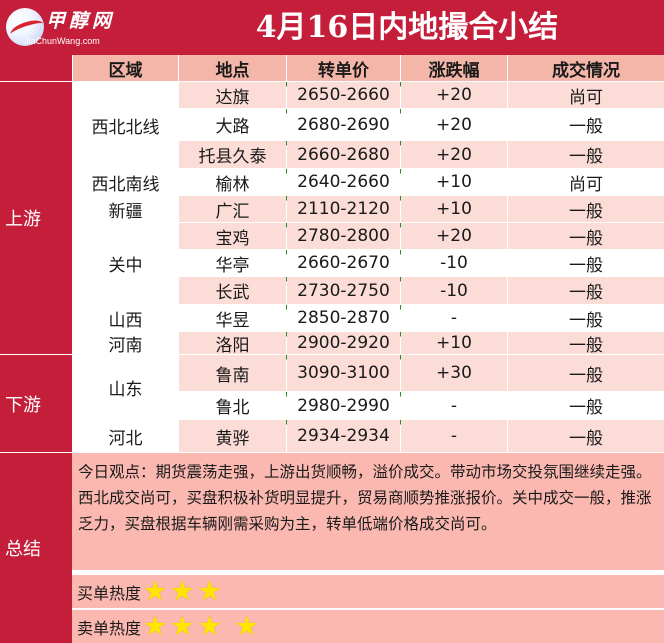  What do you see at coordinates (125, 209) in the screenshot?
I see `region-cell: 新疆` at bounding box center [125, 209].